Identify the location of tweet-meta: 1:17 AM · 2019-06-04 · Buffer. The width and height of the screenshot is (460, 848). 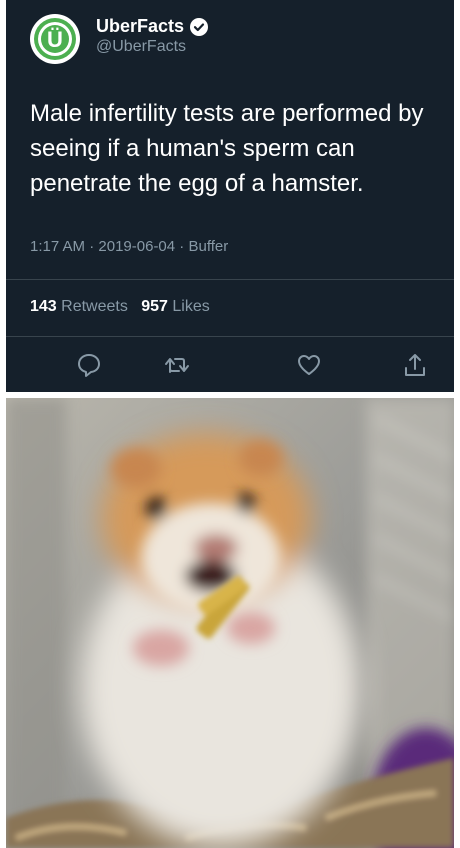
(129, 246).